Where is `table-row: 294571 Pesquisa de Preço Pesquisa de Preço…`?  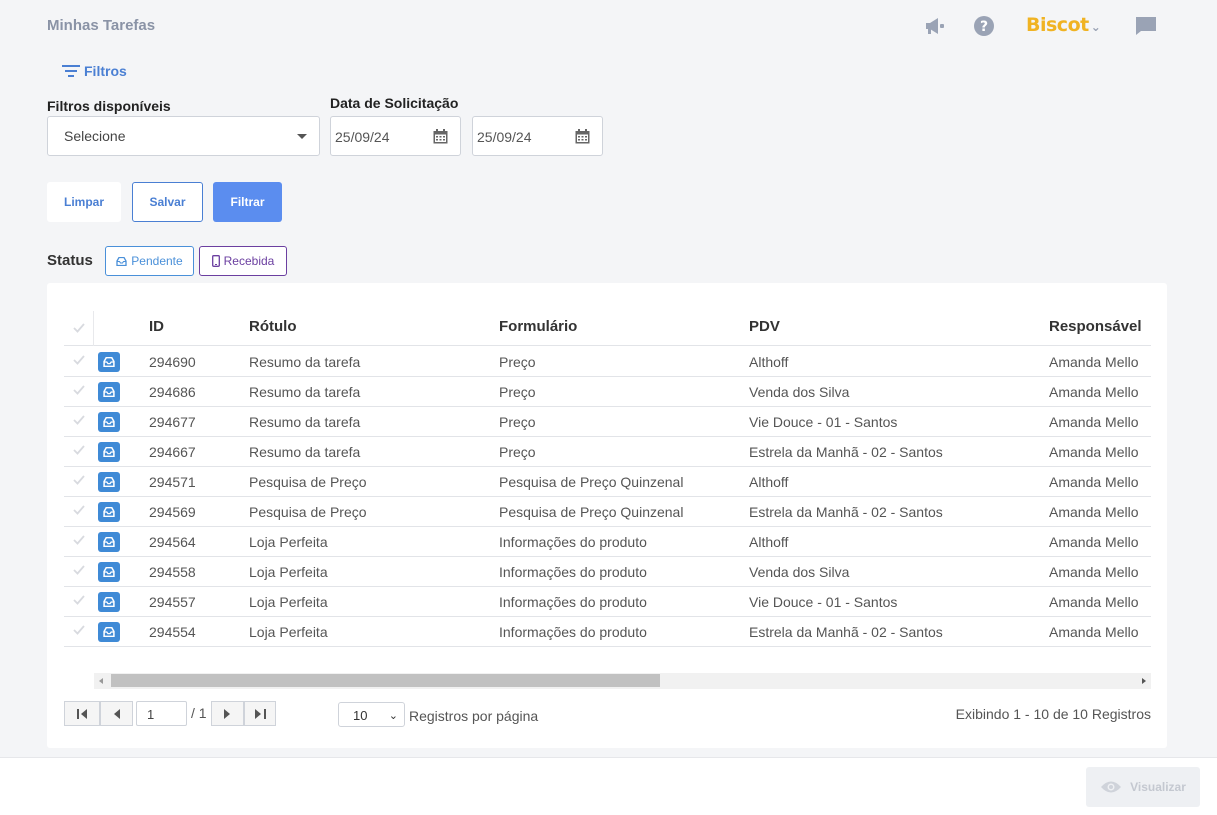
table-row: 294571 Pesquisa de Preço Pesquisa de Preço… is located at coordinates (607, 482).